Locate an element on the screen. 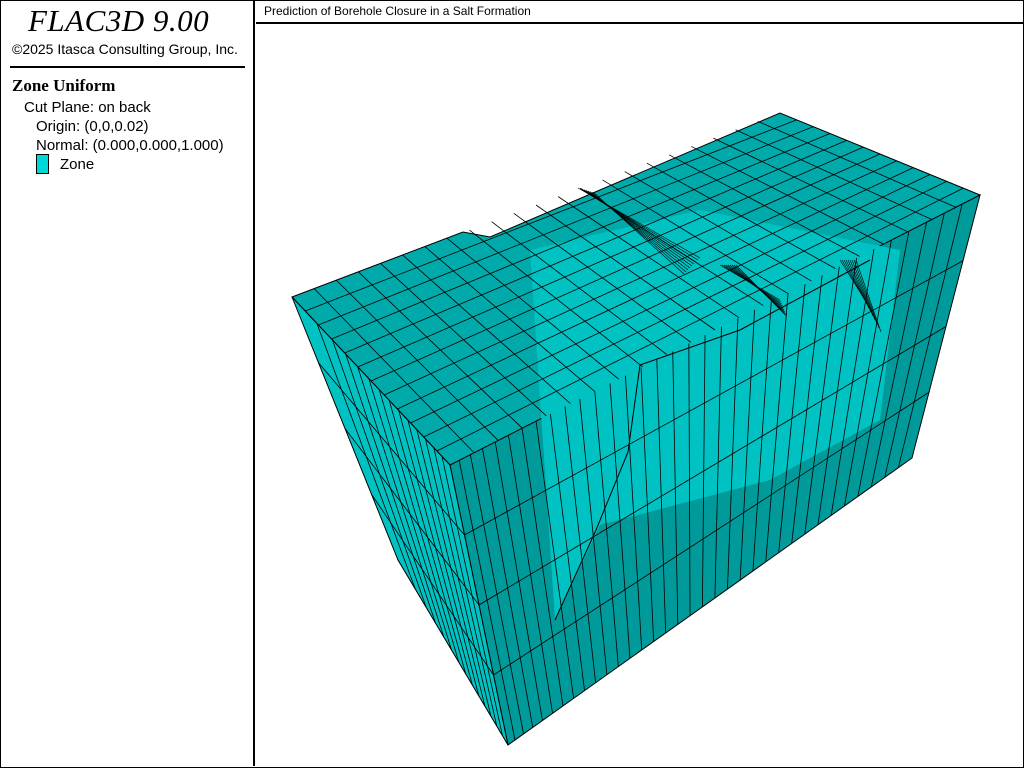 The image size is (1024, 768). zone-label: Zone is located at coordinates (77, 164).